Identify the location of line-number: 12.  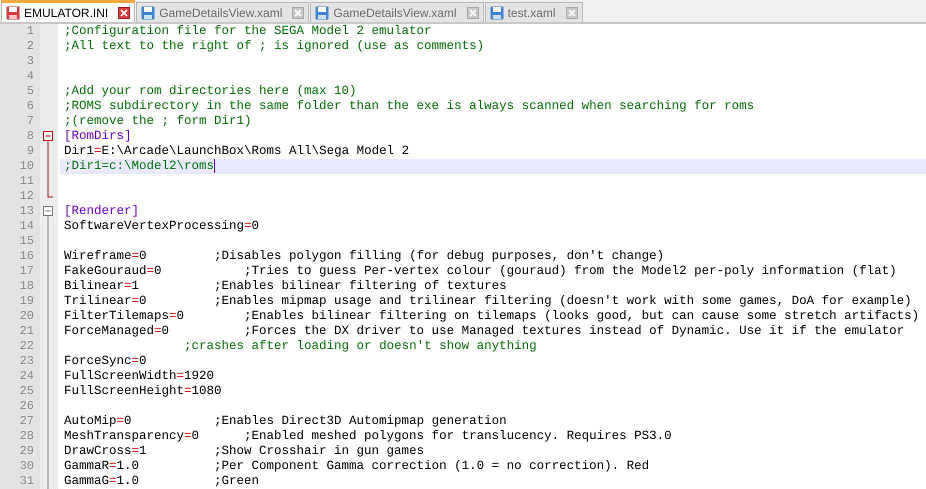
(26, 196).